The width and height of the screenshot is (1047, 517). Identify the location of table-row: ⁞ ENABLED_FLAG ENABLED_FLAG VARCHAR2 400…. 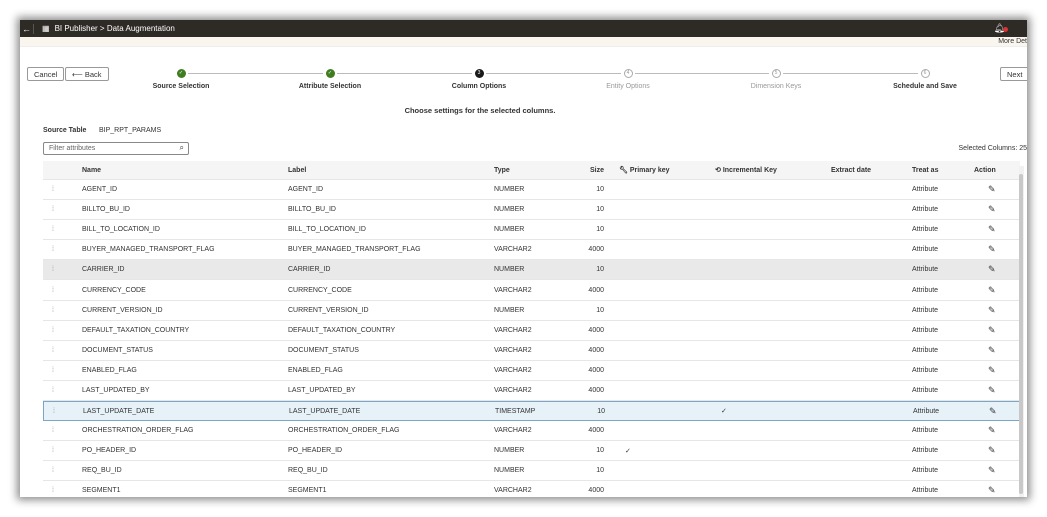
(531, 371).